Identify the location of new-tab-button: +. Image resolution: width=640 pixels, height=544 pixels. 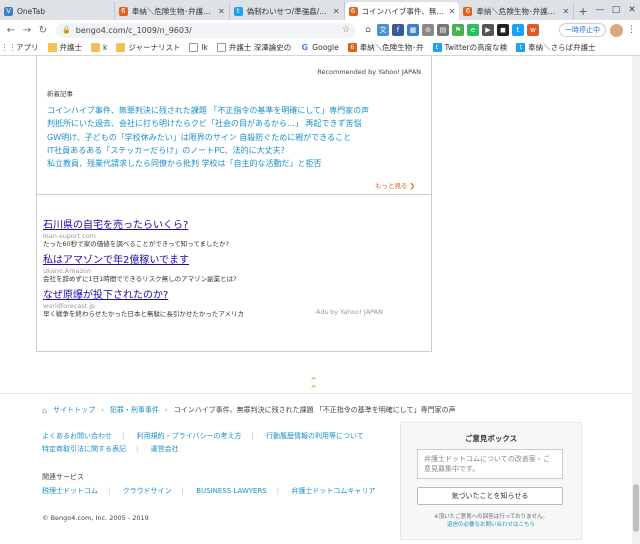
(583, 11).